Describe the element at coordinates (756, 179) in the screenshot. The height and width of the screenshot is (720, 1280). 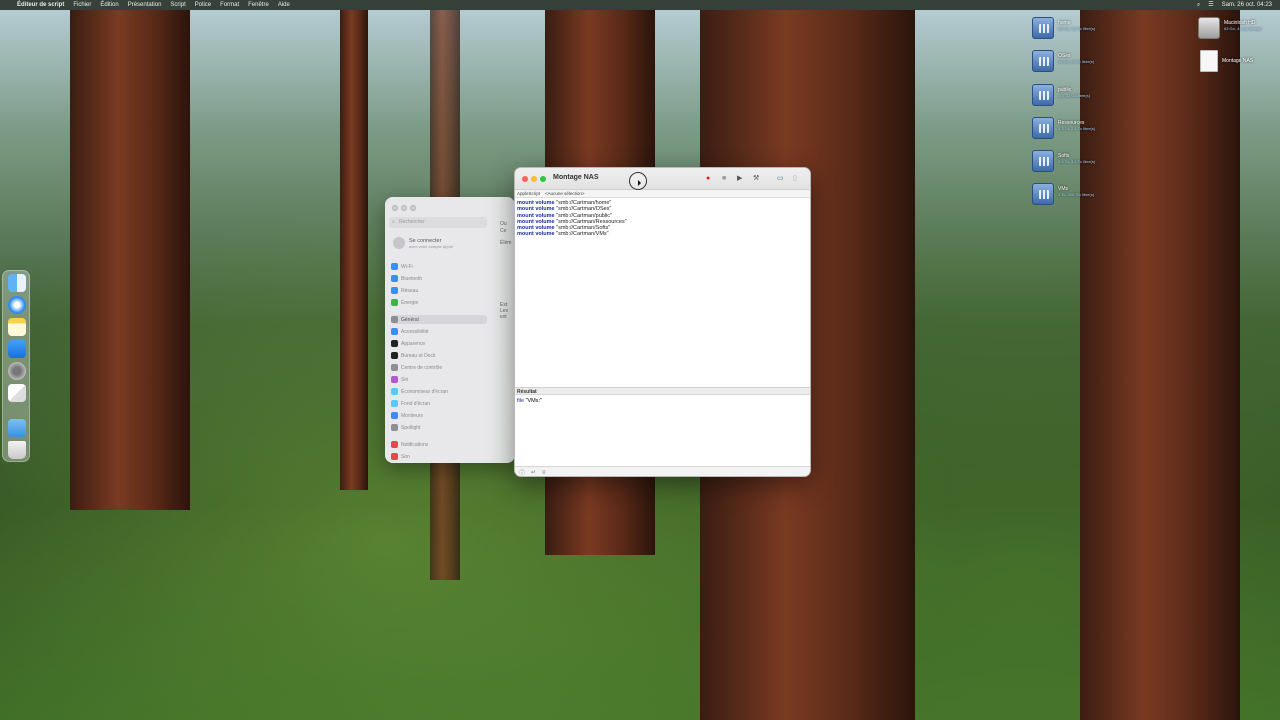
I see `compile-button: ⚒` at that location.